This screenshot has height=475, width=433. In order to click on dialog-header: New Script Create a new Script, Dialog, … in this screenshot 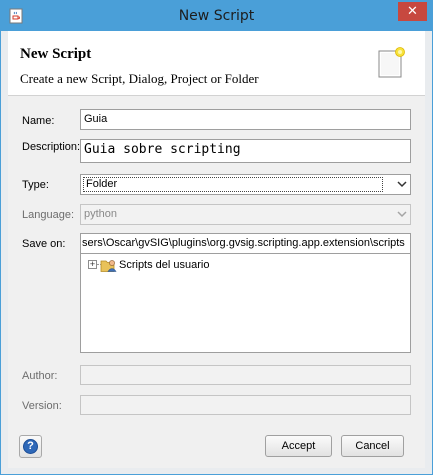, I will do `click(216, 63)`.